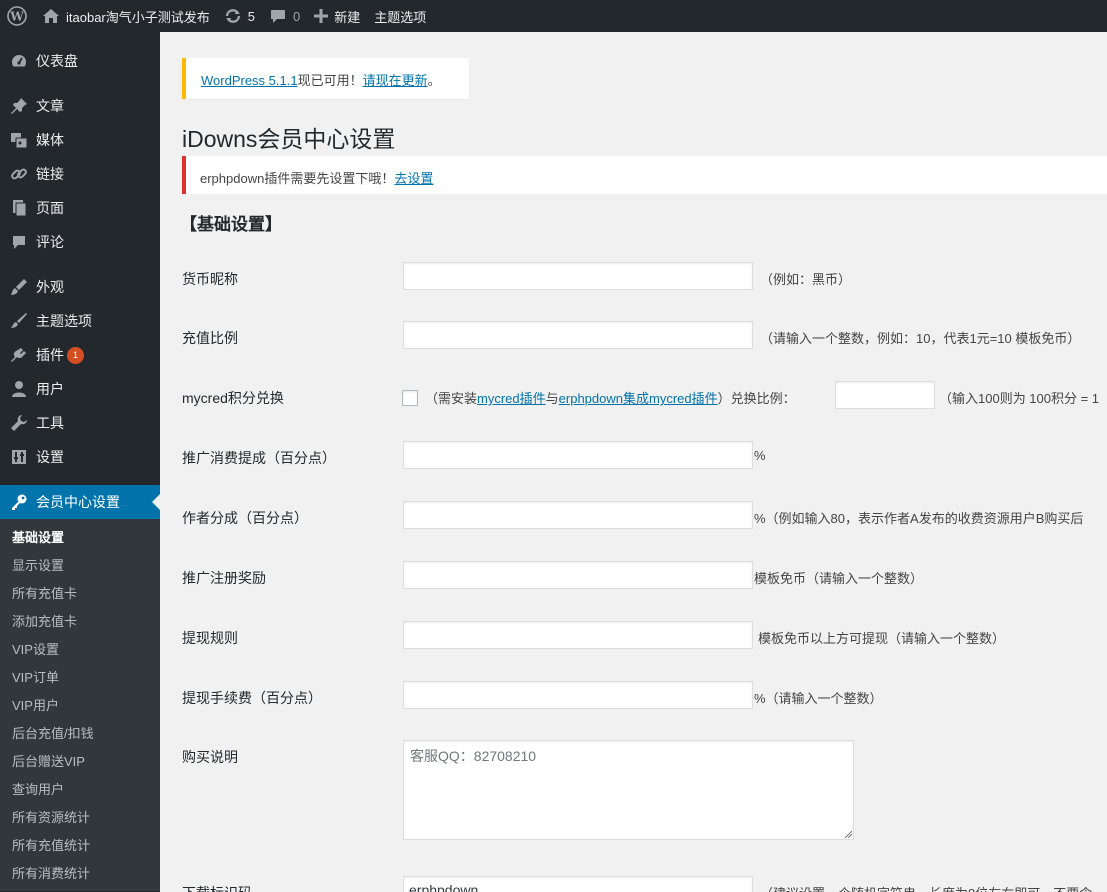 This screenshot has width=1107, height=892. Describe the element at coordinates (578, 695) in the screenshot. I see `fee-input` at that location.